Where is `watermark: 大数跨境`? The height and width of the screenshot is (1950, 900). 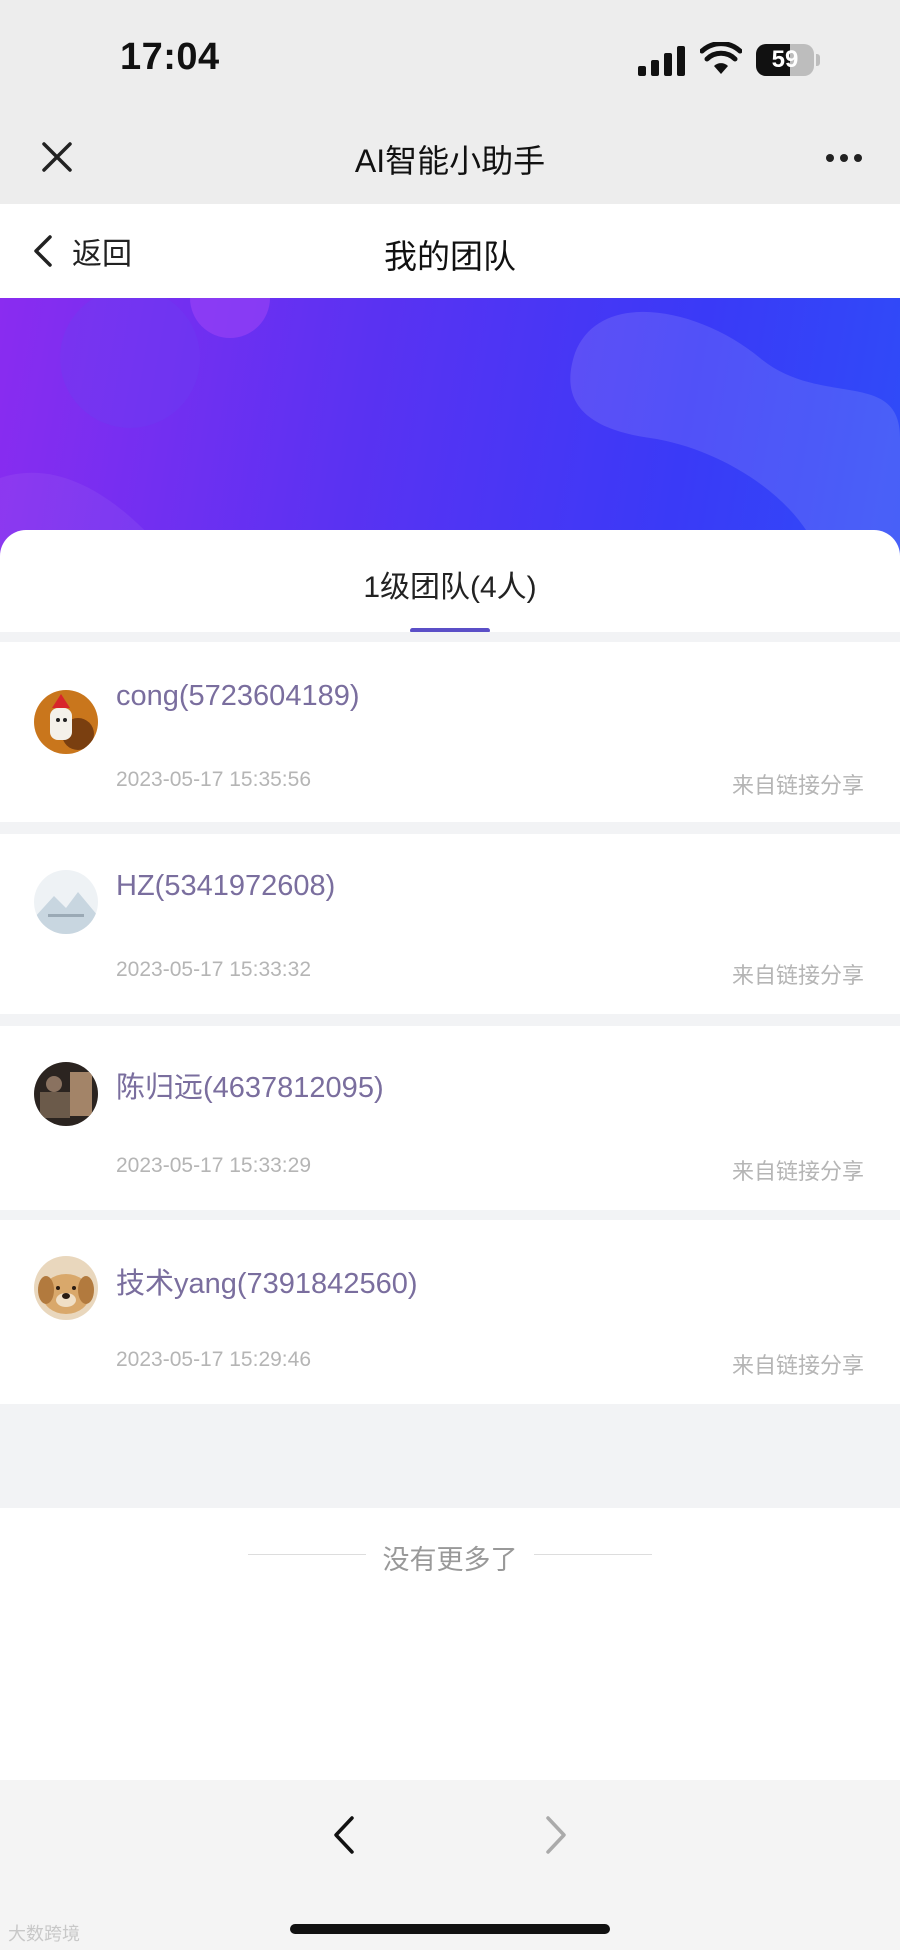 watermark: 大数跨境 is located at coordinates (44, 1934).